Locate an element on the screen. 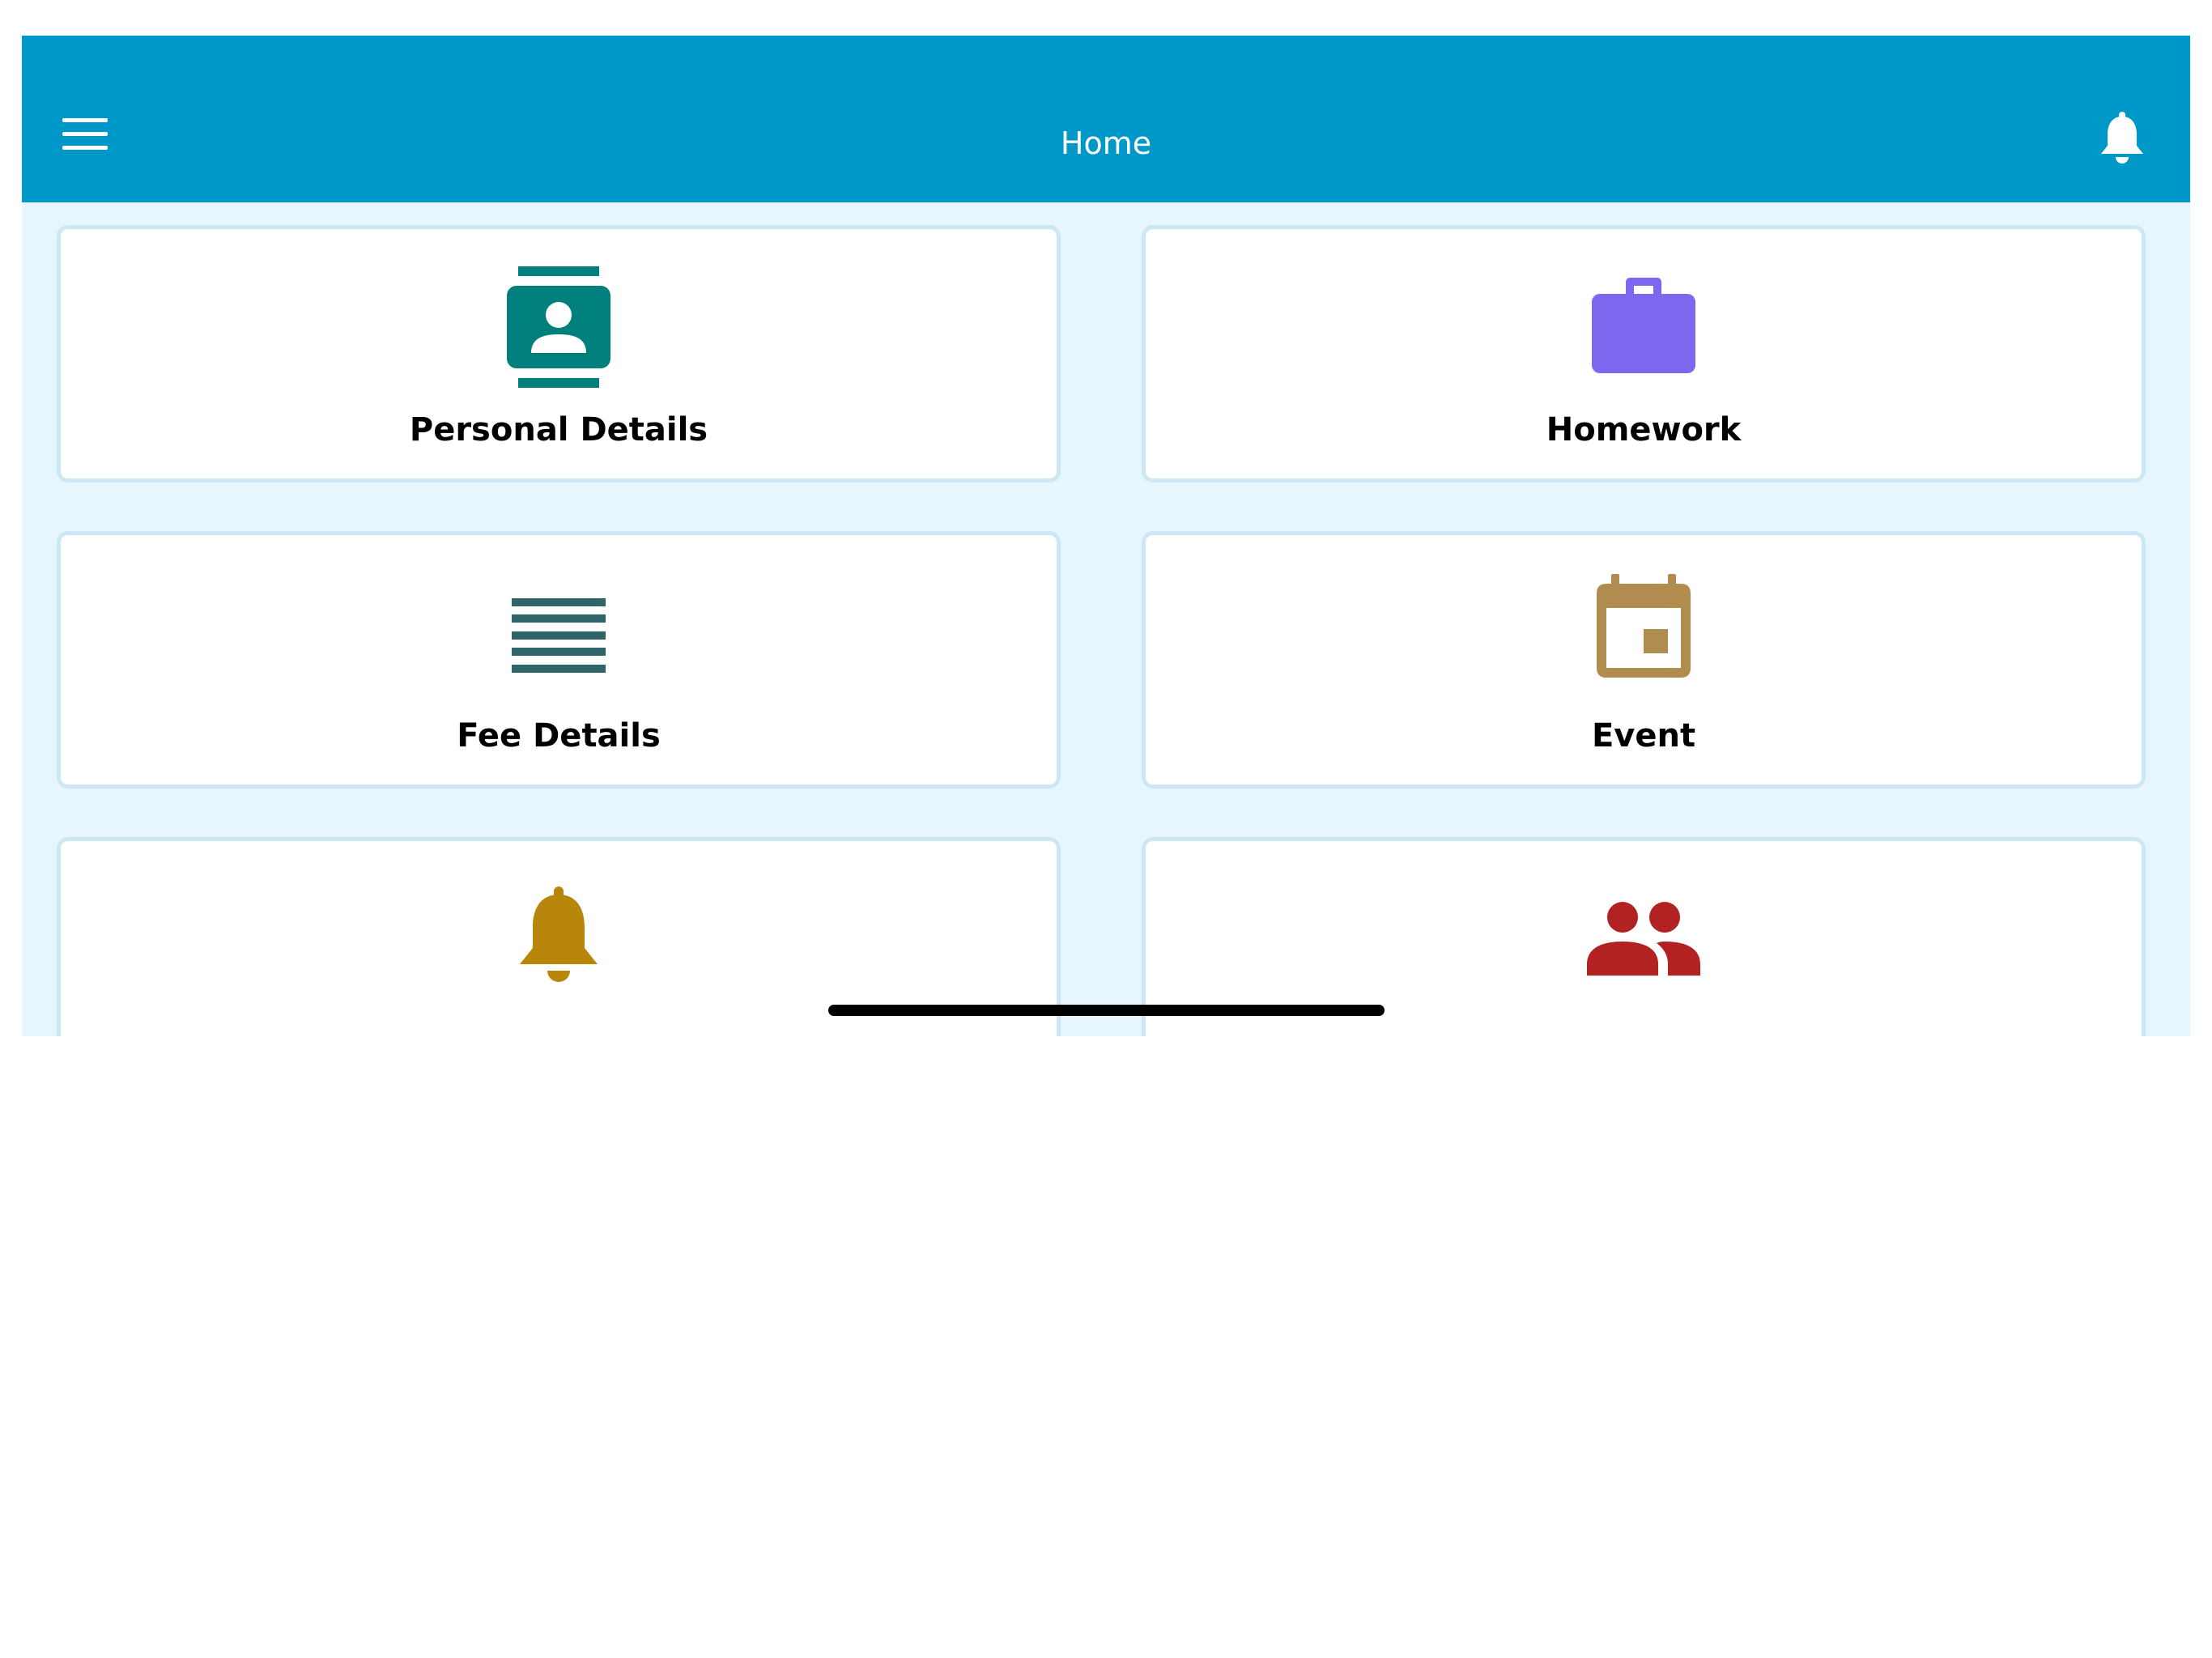 The height and width of the screenshot is (1658, 2212). tile-label: Event is located at coordinates (1644, 736).